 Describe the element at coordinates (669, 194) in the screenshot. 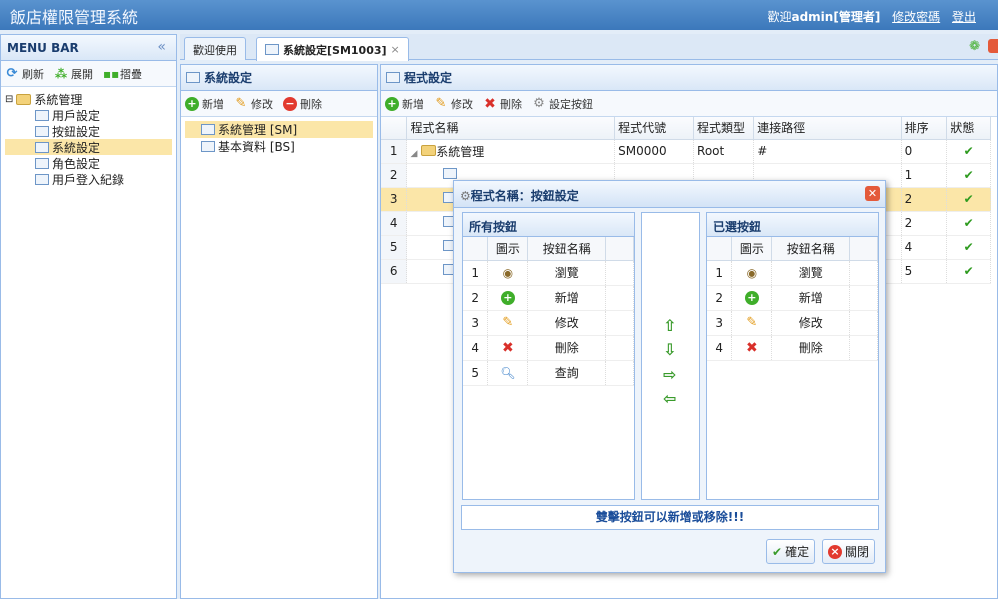

I see `dialog-header: ⚙程式名稱：按鈕設定 ✕` at that location.